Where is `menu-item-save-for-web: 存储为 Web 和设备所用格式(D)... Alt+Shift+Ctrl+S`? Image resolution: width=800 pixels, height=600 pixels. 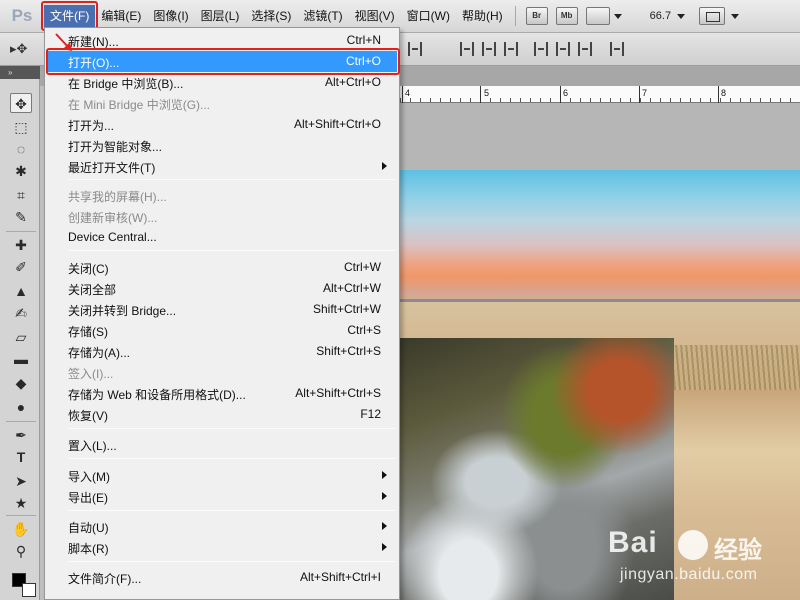 menu-item-save-for-web: 存储为 Web 和设备所用格式(D)... Alt+Shift+Ctrl+S is located at coordinates (222, 393).